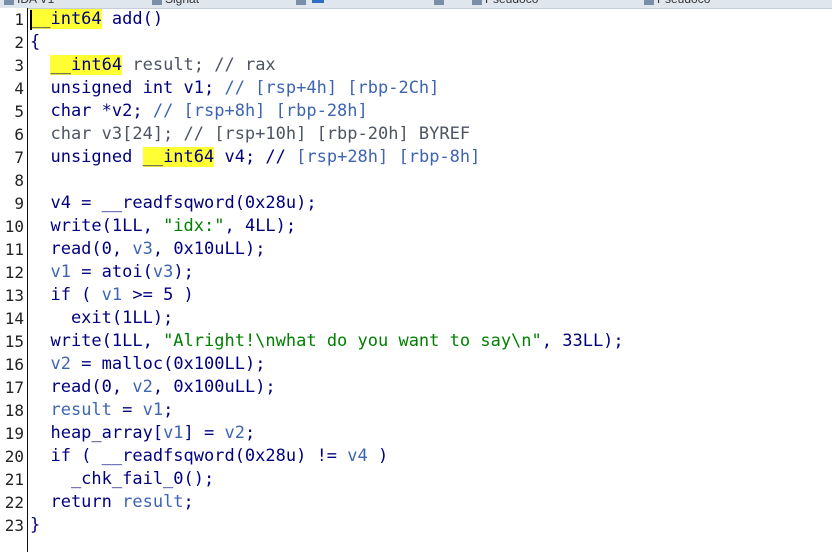  I want to click on code-line: read(0, v2, 0x100uLL);, so click(152, 387).